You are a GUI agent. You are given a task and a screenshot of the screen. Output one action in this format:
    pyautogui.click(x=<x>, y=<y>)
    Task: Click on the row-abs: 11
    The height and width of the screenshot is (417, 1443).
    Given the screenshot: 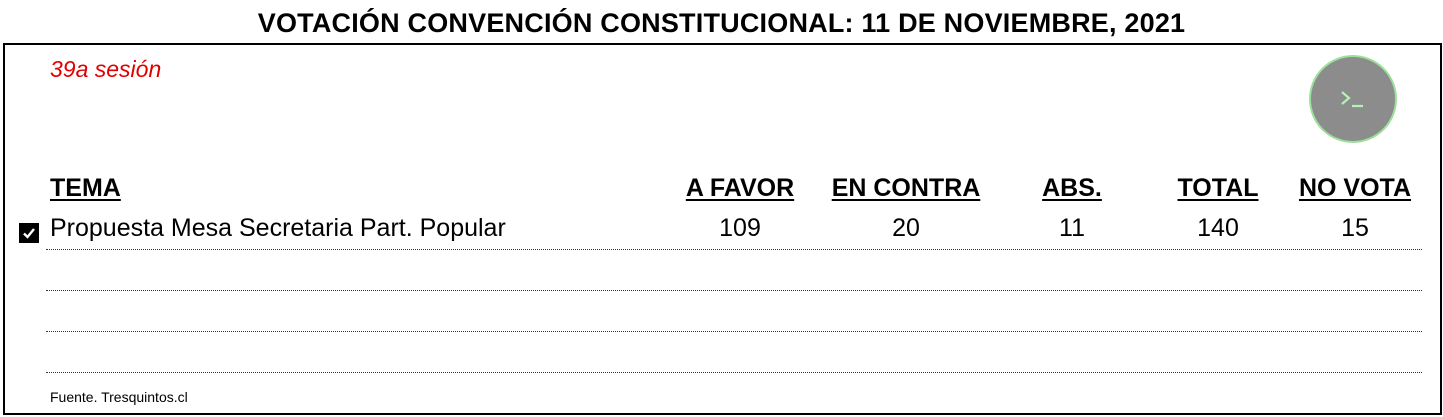 What is the action you would take?
    pyautogui.click(x=1072, y=228)
    